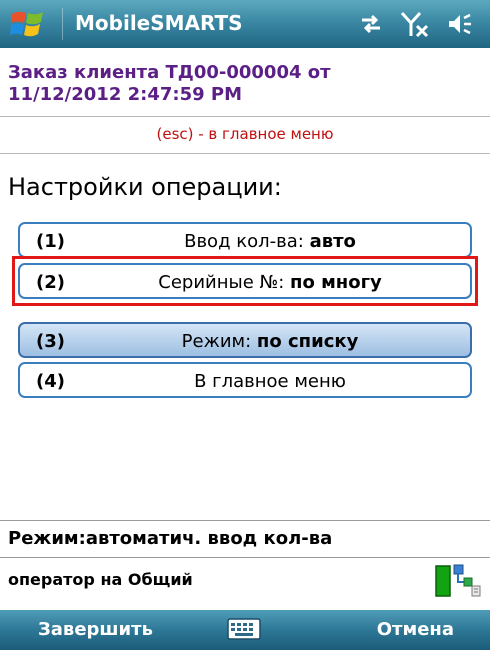  What do you see at coordinates (415, 629) in the screenshot?
I see `cancel-softkey: Отмена` at bounding box center [415, 629].